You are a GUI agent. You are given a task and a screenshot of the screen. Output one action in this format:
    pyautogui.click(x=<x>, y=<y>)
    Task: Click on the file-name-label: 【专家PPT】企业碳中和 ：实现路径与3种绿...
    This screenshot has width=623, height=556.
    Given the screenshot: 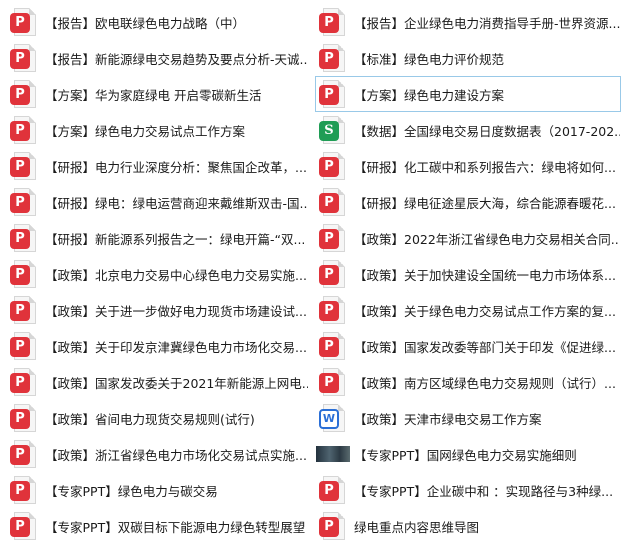 What is the action you would take?
    pyautogui.click(x=484, y=491)
    